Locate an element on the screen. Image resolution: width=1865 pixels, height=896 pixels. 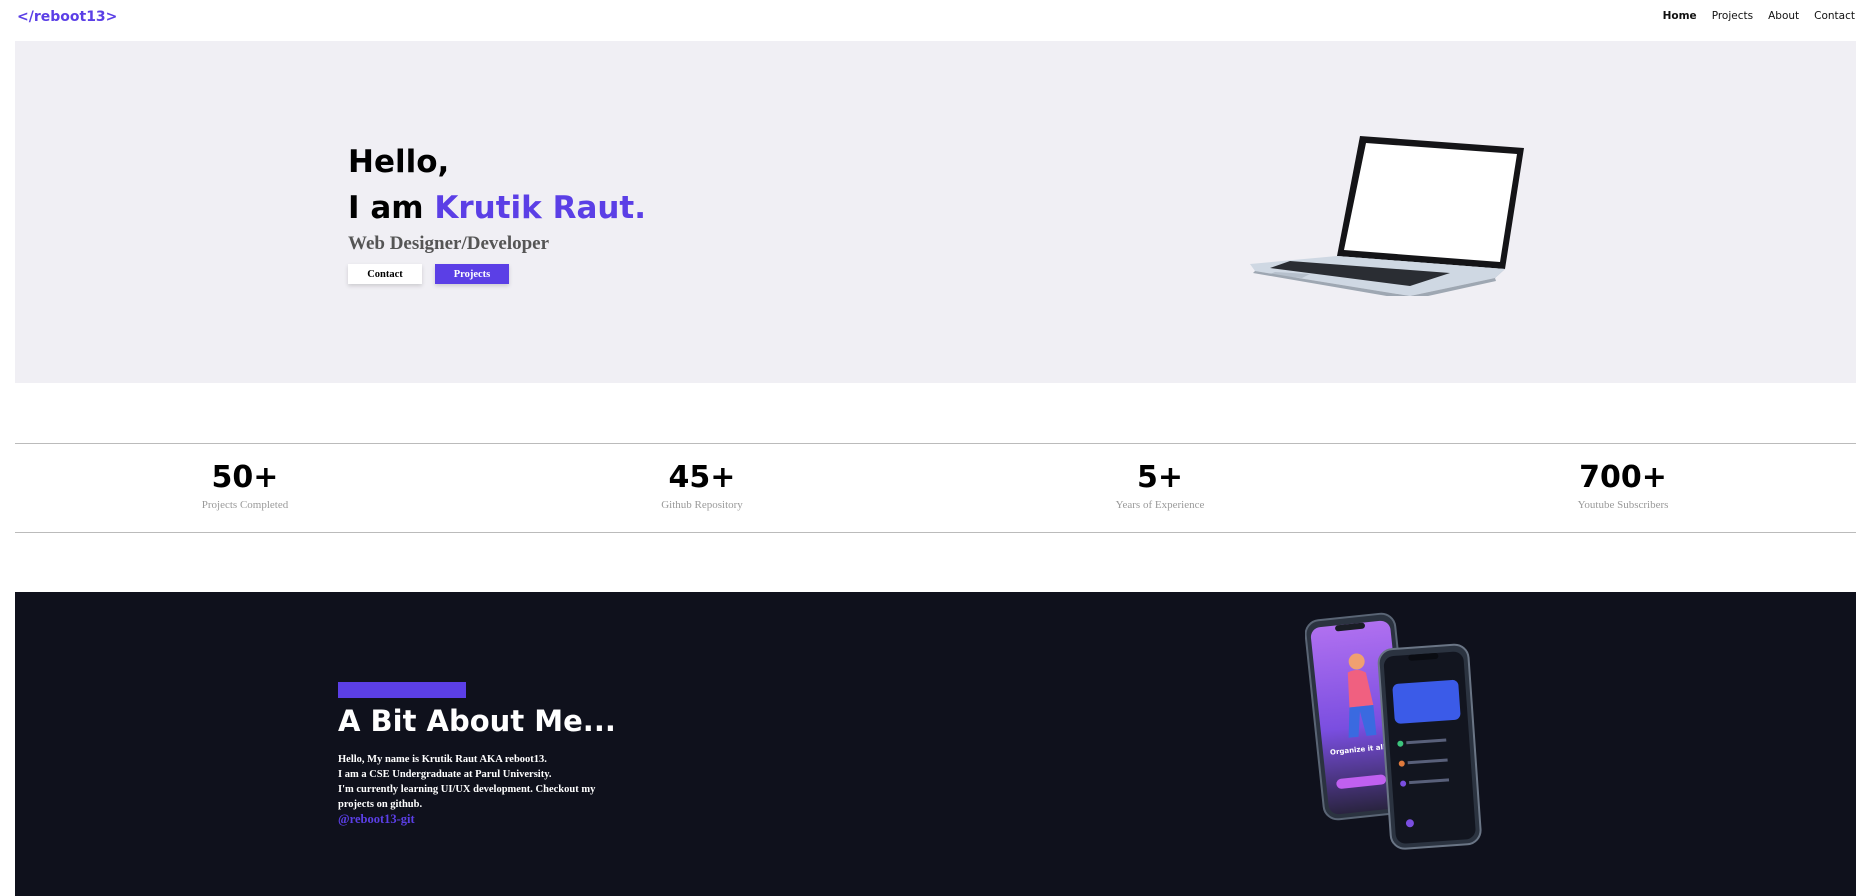
stat-value: 5+ is located at coordinates (1159, 477).